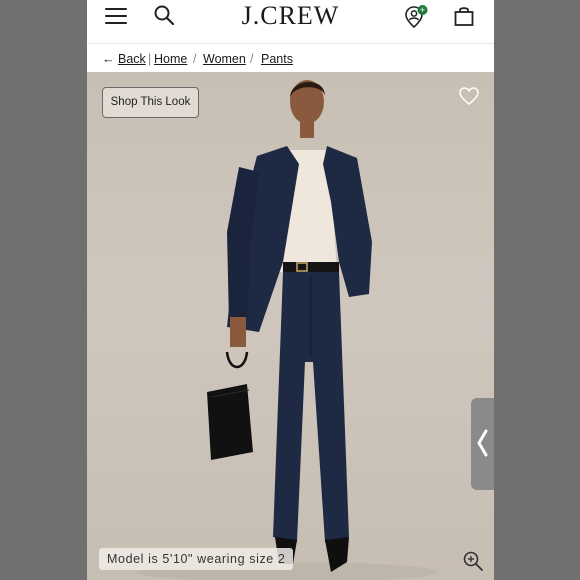  I want to click on chevron-left-icon, so click(482, 443).